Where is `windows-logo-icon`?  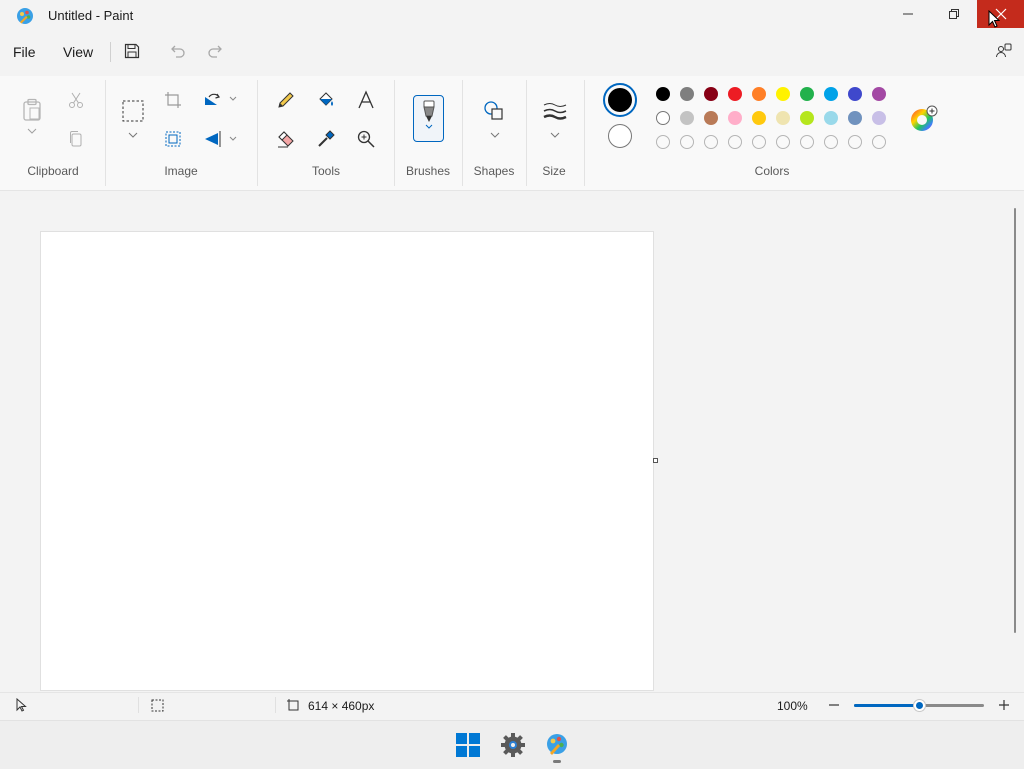 windows-logo-icon is located at coordinates (468, 745).